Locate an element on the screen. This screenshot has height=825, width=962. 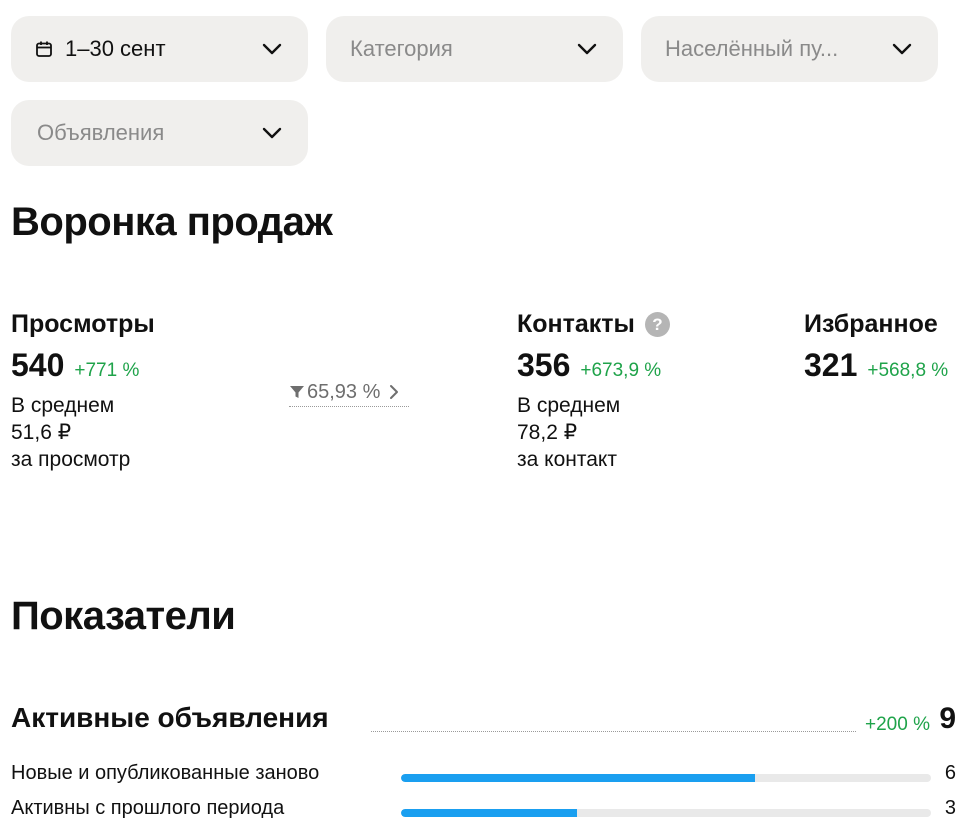
contacts-avg-label: В среднем is located at coordinates (569, 405).